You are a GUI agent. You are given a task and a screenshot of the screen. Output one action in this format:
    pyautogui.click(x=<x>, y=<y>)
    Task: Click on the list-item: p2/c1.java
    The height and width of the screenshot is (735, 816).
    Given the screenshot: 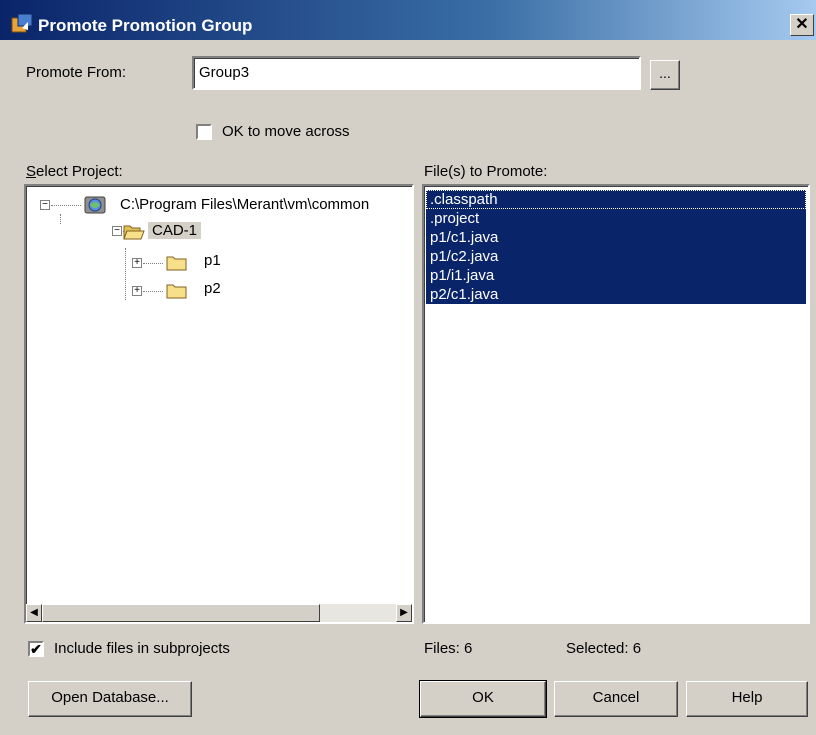 What is the action you would take?
    pyautogui.click(x=616, y=294)
    